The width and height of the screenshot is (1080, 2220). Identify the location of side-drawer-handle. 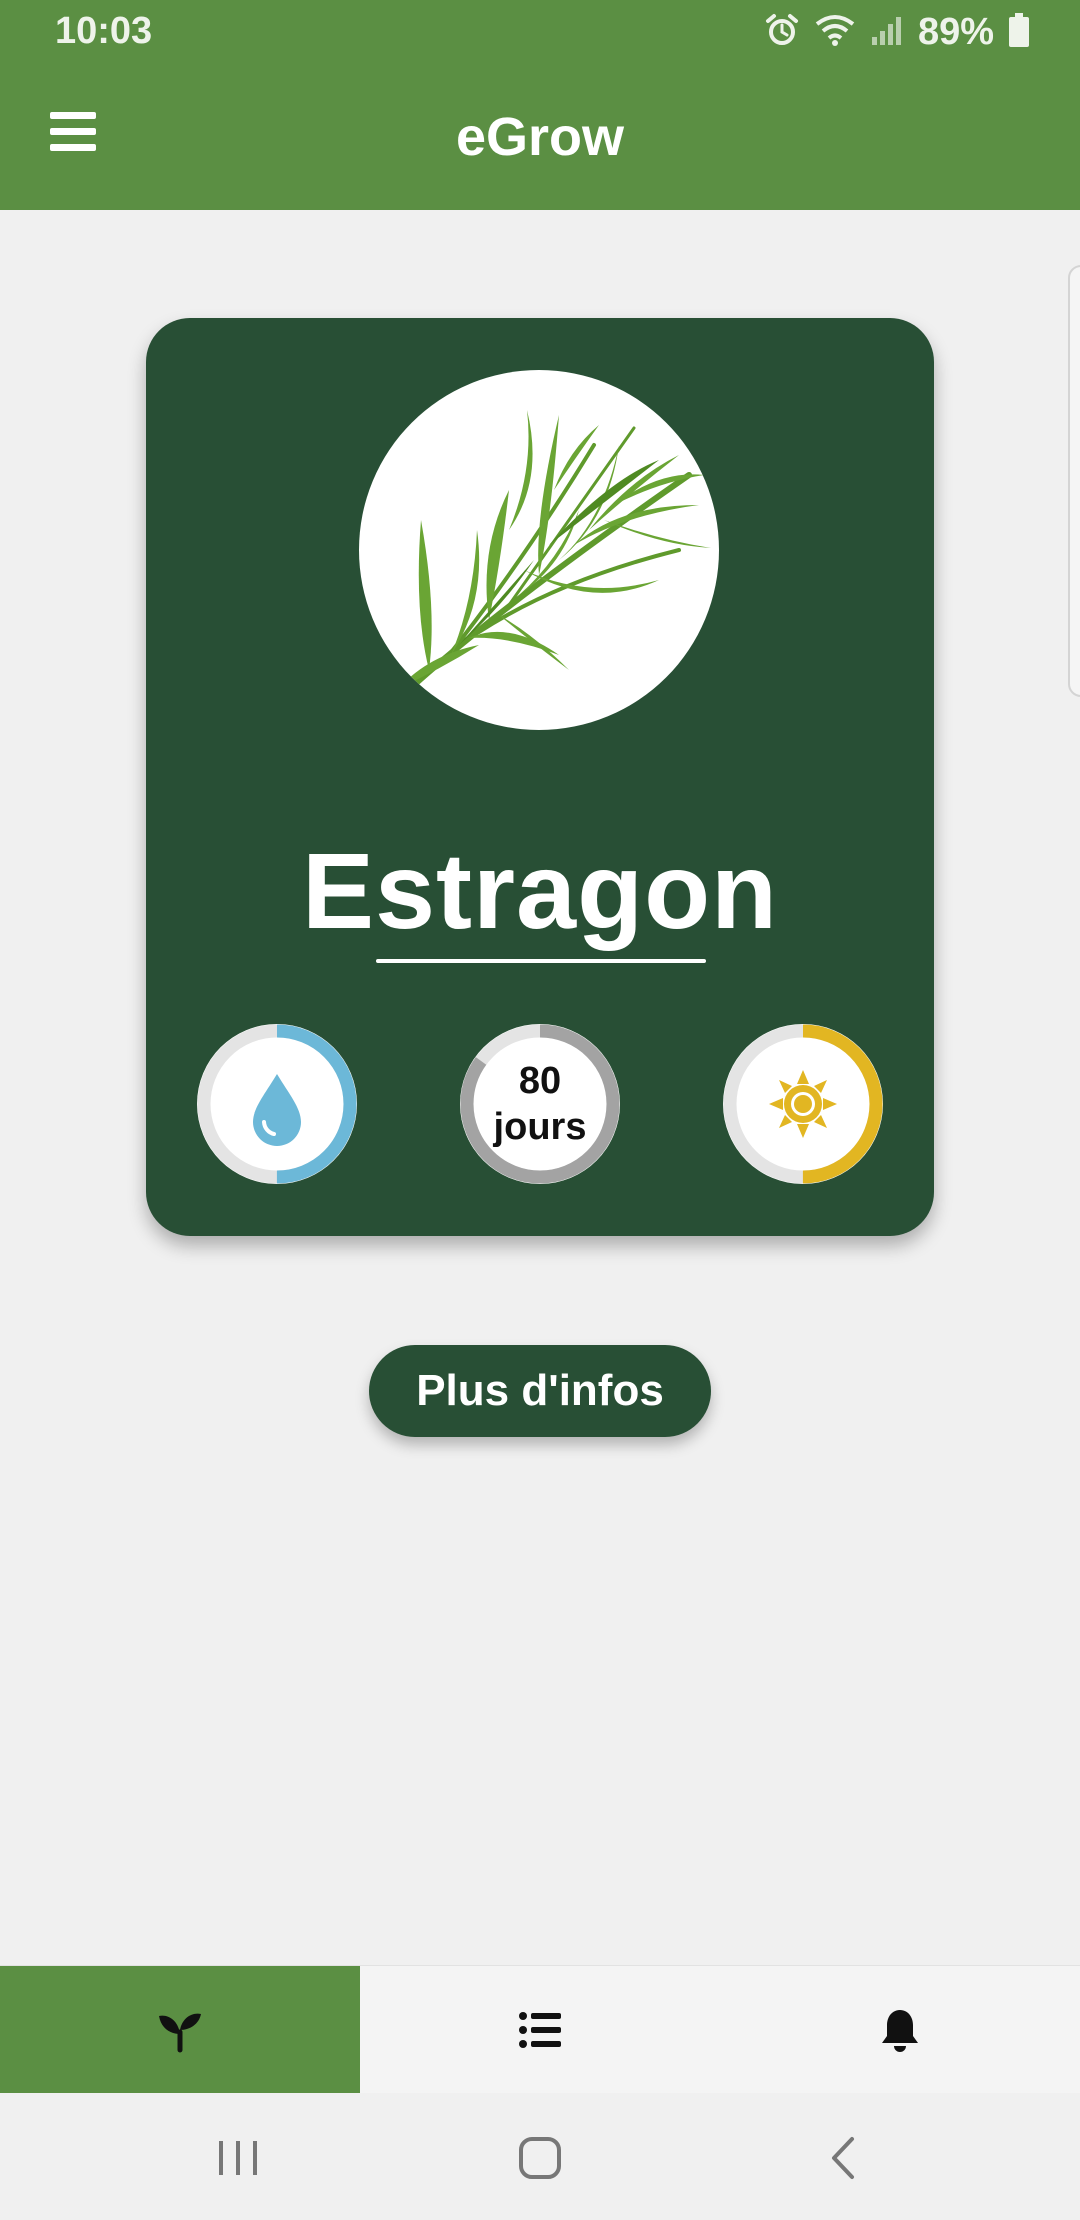
(1074, 481).